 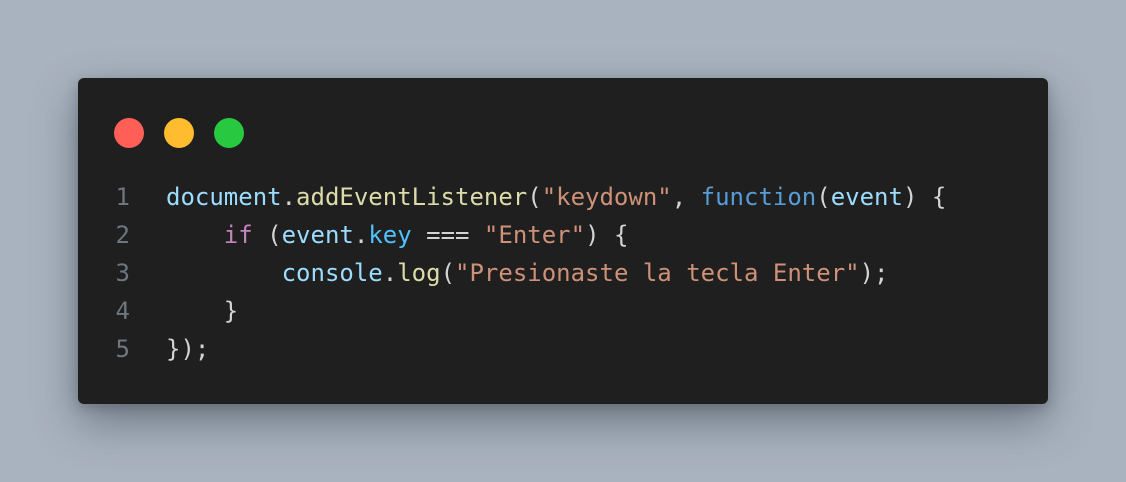 What do you see at coordinates (657, 273) in the screenshot?
I see `code-token: "Presionaste la tecla Enter"` at bounding box center [657, 273].